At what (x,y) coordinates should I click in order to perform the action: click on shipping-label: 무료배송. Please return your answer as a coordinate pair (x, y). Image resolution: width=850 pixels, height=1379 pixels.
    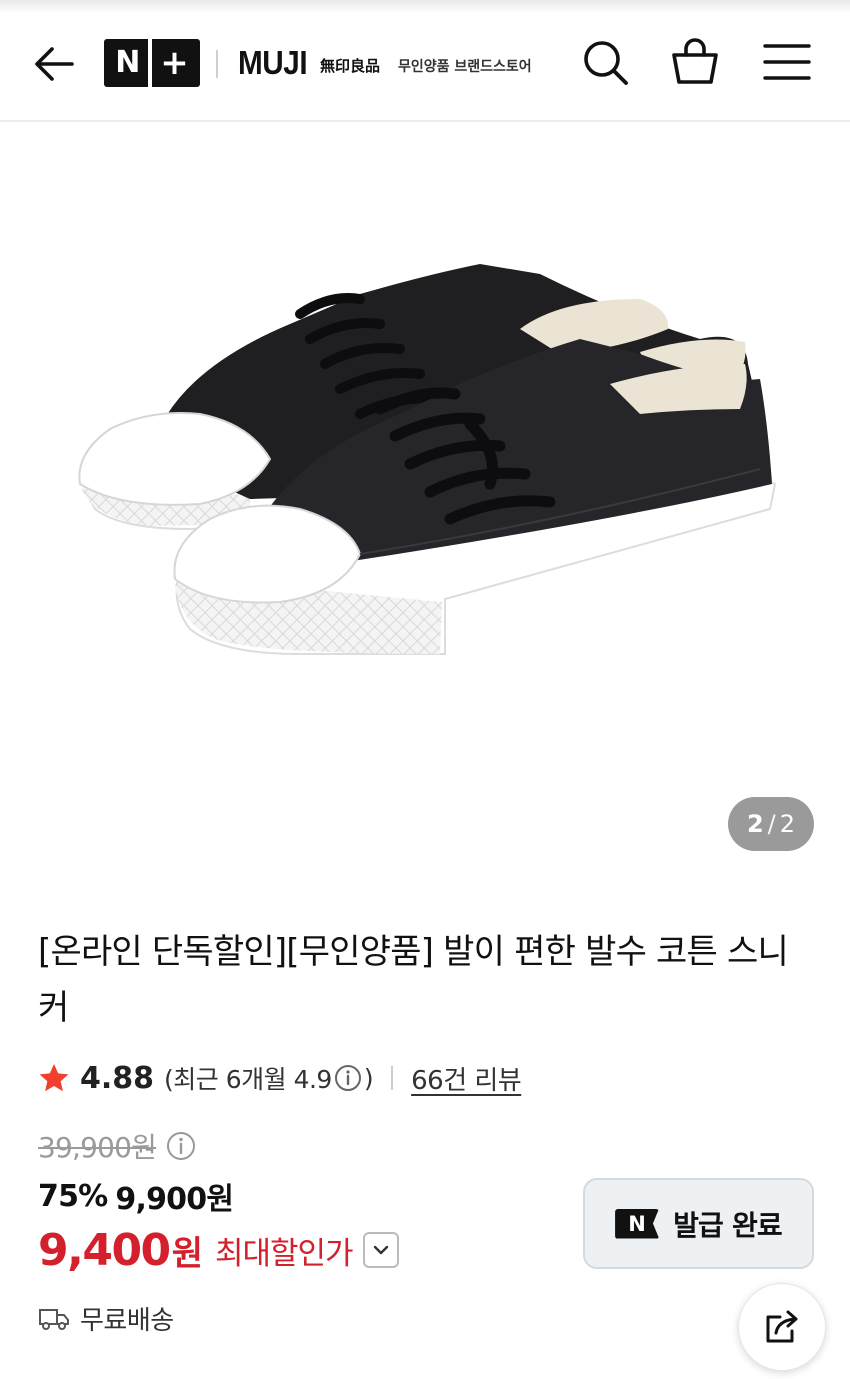
    Looking at the image, I should click on (127, 1320).